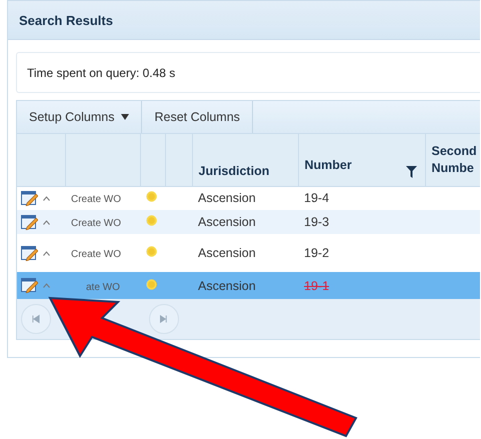 Image resolution: width=481 pixels, height=439 pixels. I want to click on last-page-button, so click(164, 319).